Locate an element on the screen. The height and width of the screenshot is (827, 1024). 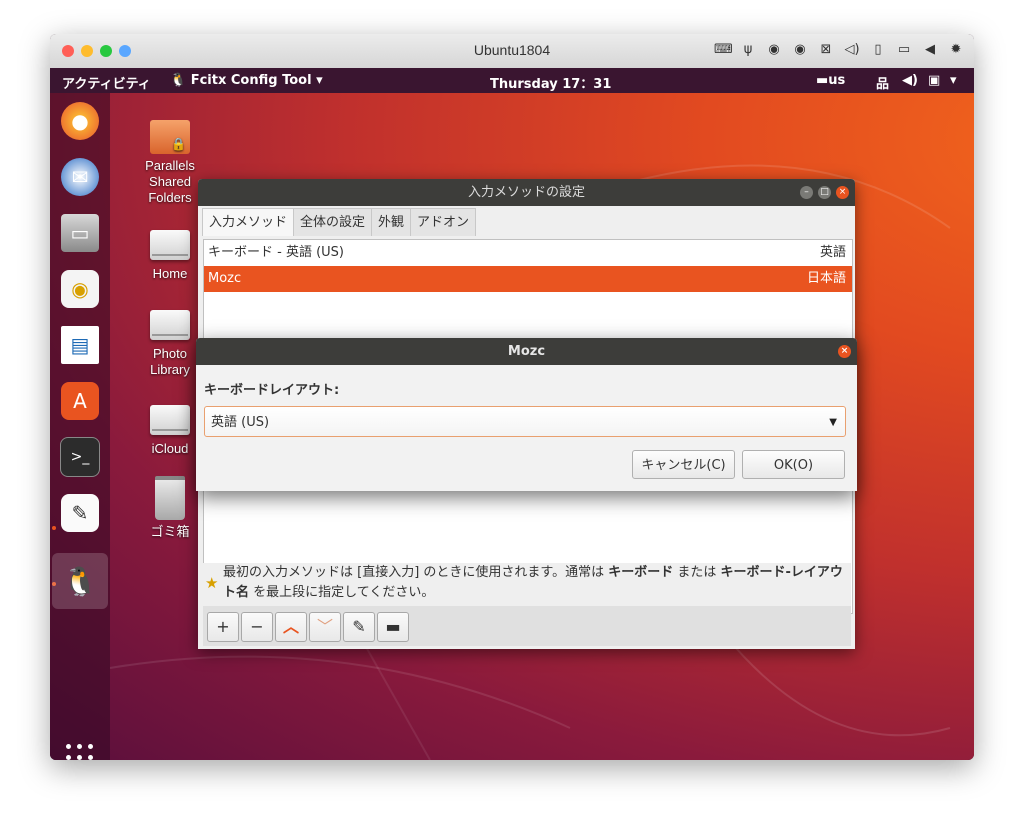
app-menu: 🐧 Fcitx Config Tool ▾ is located at coordinates (246, 80).